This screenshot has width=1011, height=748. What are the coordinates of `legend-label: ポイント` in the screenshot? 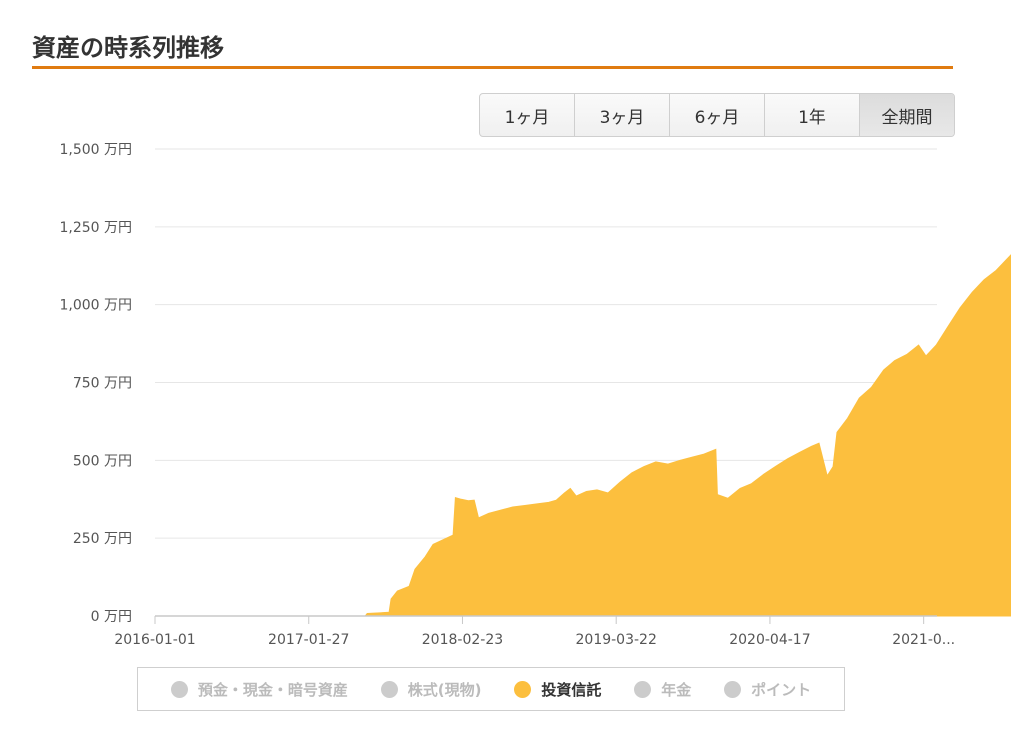 It's located at (781, 689).